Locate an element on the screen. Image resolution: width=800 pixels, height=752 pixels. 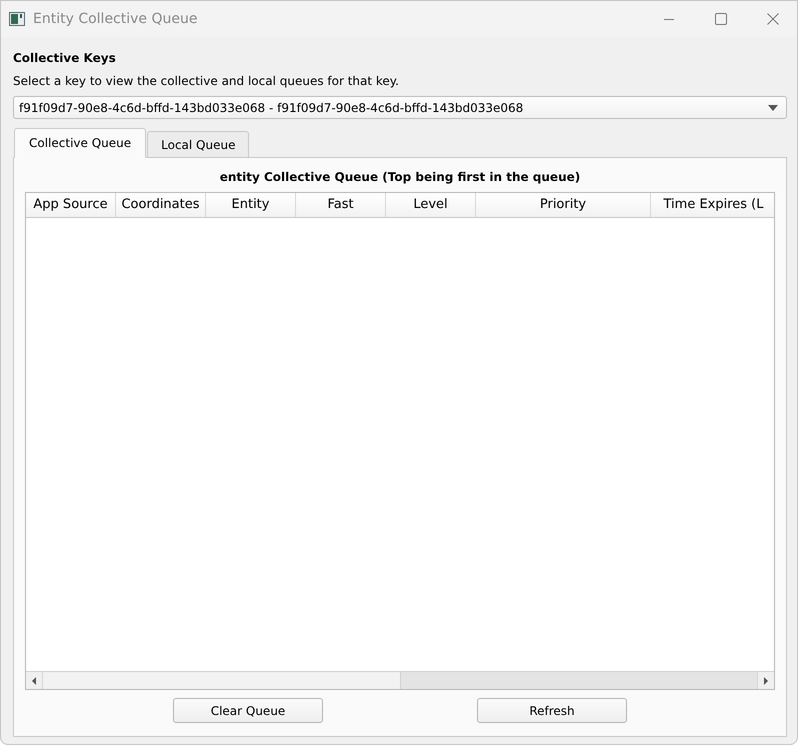
key-dropdown: f91f09d7-90e8-4c6d-bffd-143bd033e068 - f91f09d7-90e8-4c6d-bffd-143bd033e068 is located at coordinates (400, 107).